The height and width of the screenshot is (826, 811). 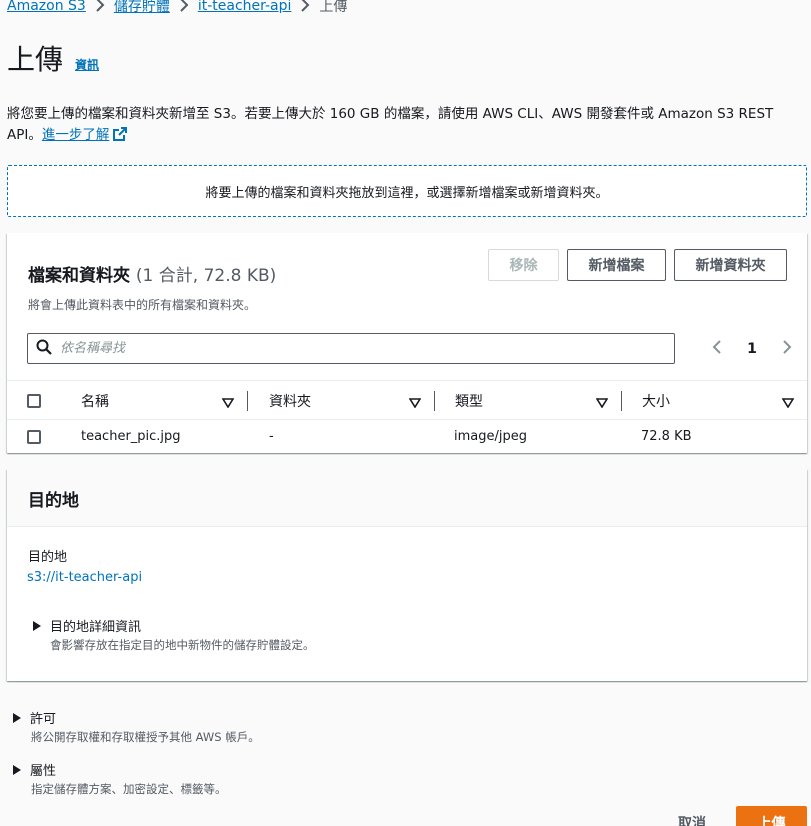 I want to click on column-label: 大小, so click(x=656, y=402).